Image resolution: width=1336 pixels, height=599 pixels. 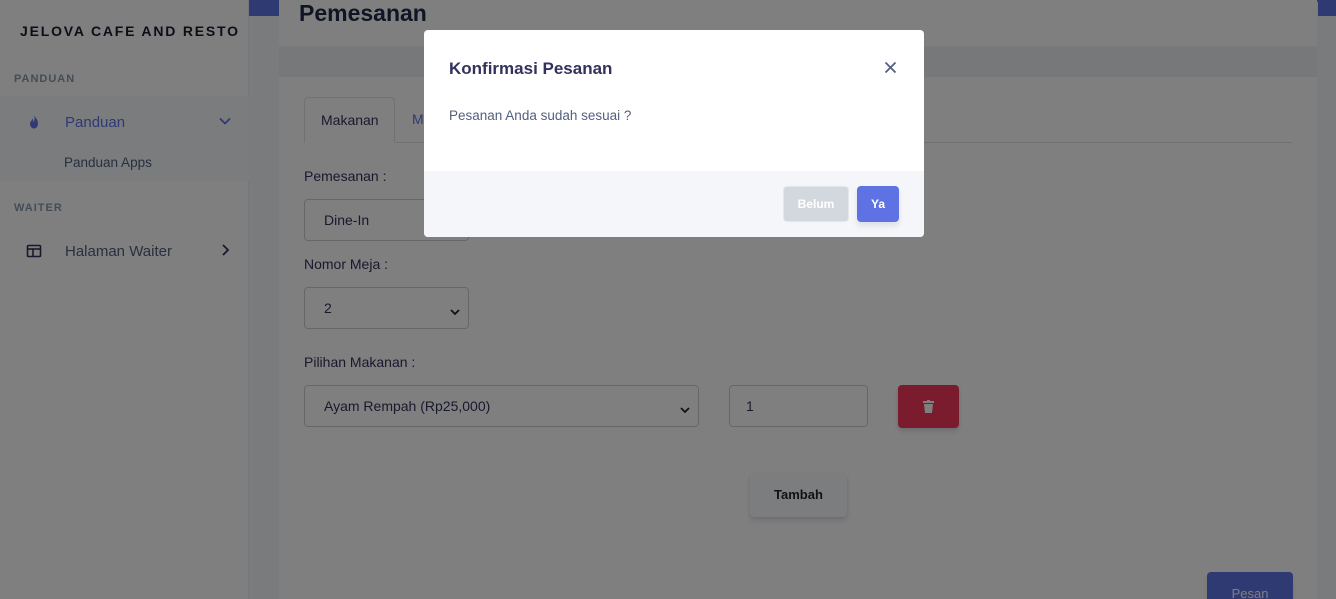 I want to click on cancel-button: Belum, so click(x=816, y=204).